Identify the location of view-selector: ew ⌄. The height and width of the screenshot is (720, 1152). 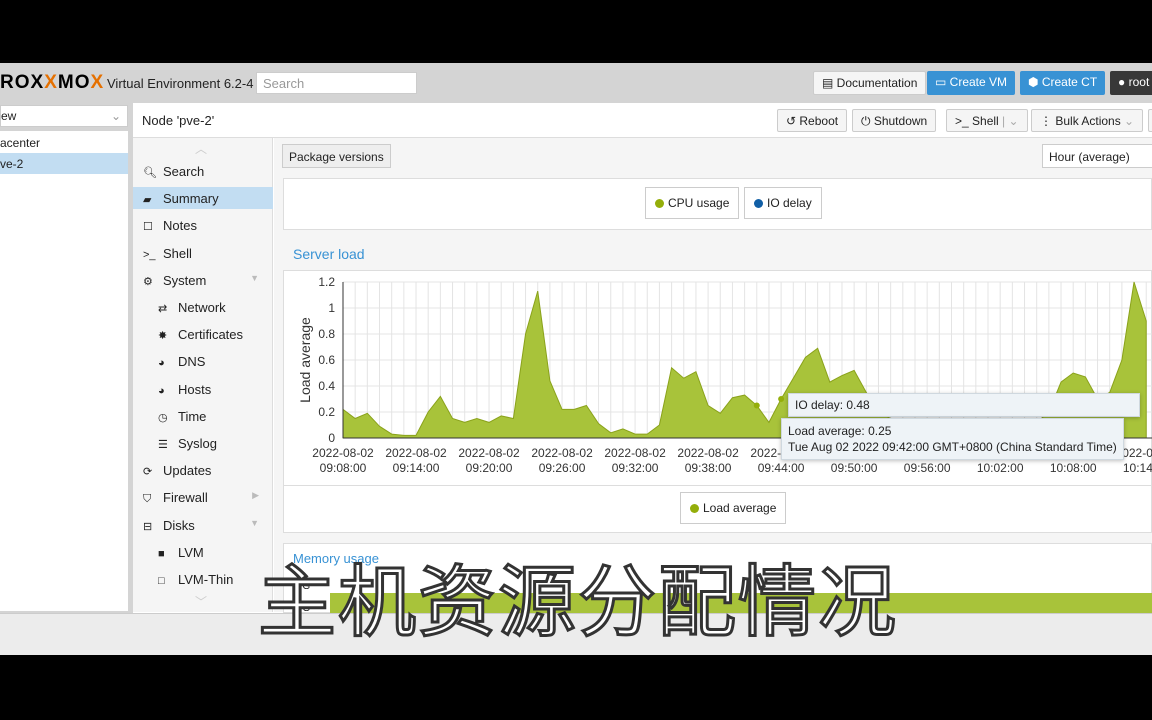
(64, 116).